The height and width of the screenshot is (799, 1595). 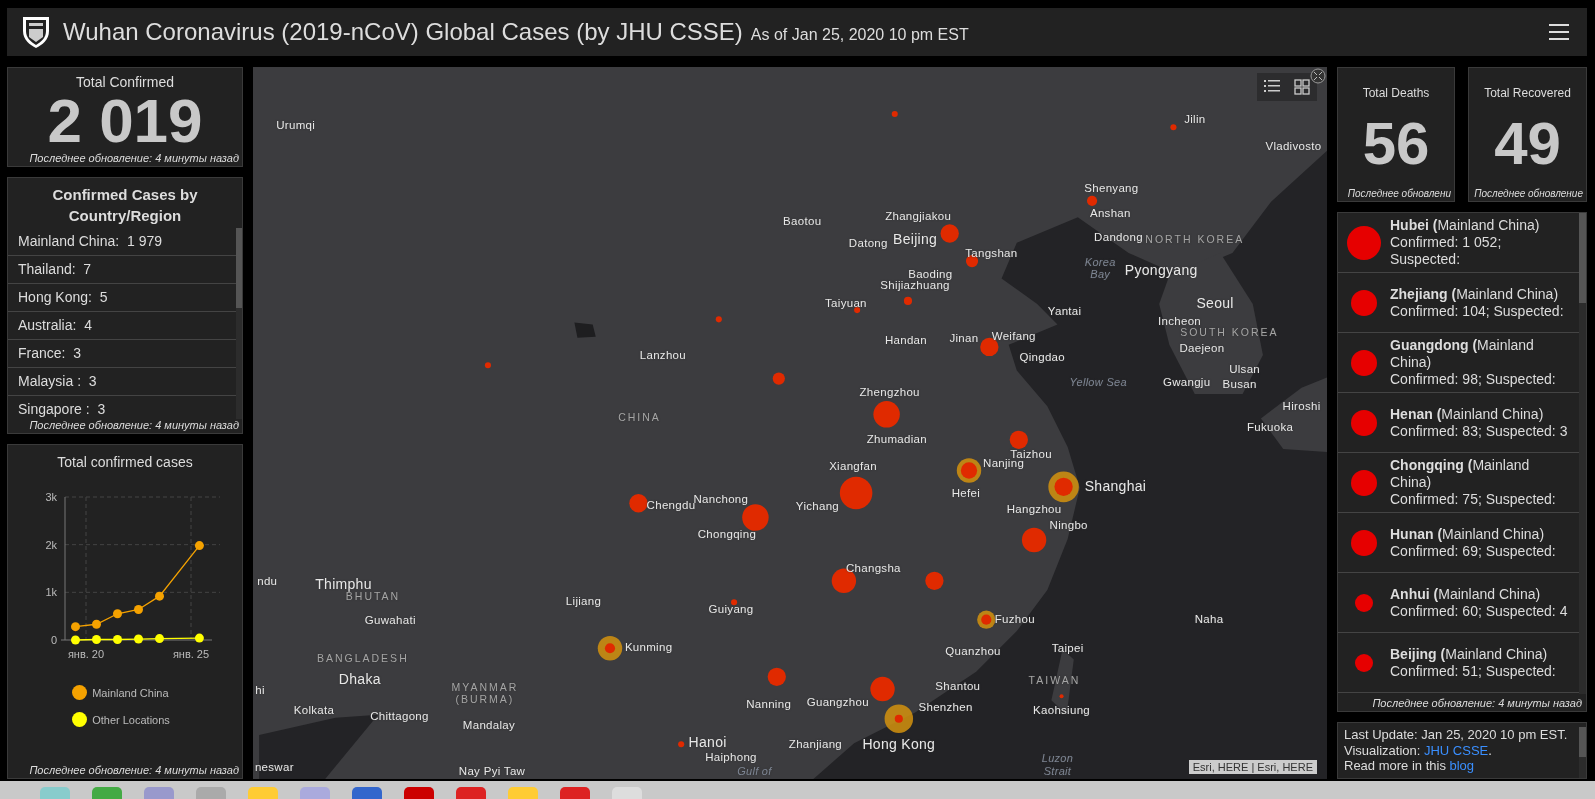 I want to click on map-label: Zhanjiang, so click(x=815, y=744).